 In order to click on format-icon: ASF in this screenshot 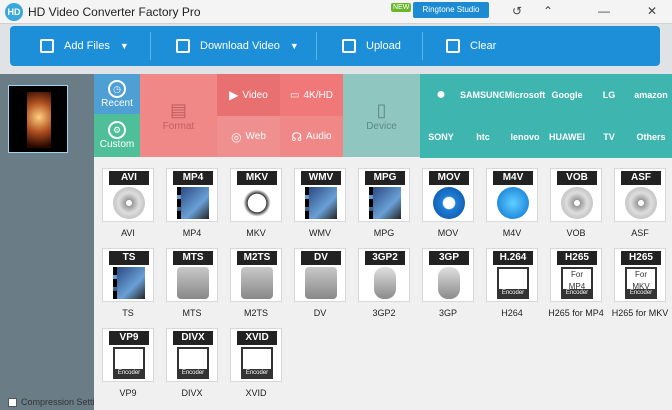, I will do `click(640, 195)`.